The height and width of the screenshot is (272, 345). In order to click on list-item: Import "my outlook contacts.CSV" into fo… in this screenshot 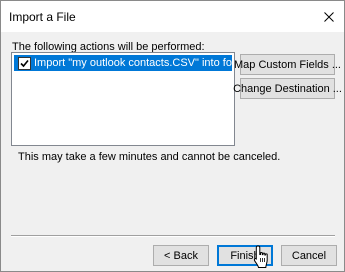, I will do `click(123, 63)`.